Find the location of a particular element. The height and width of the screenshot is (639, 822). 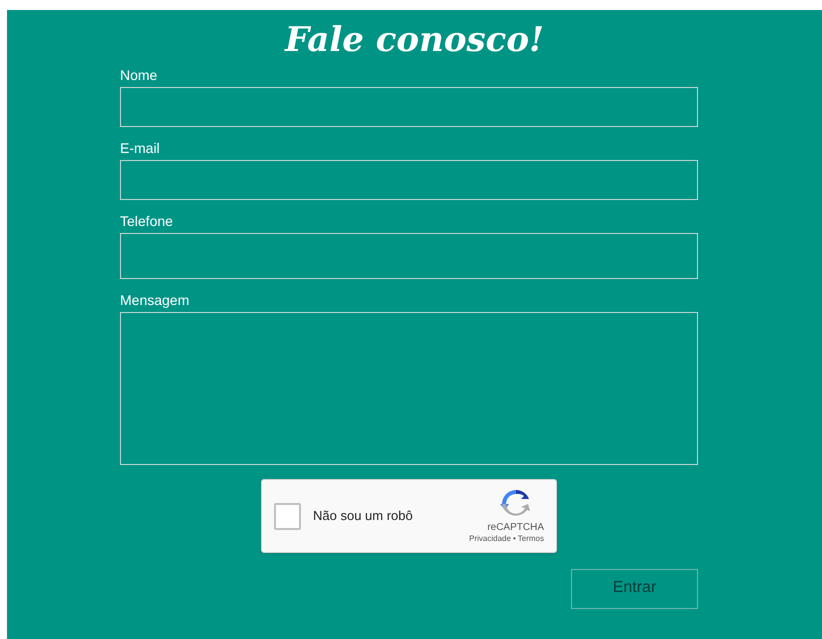

terms-link: Termos is located at coordinates (531, 539).